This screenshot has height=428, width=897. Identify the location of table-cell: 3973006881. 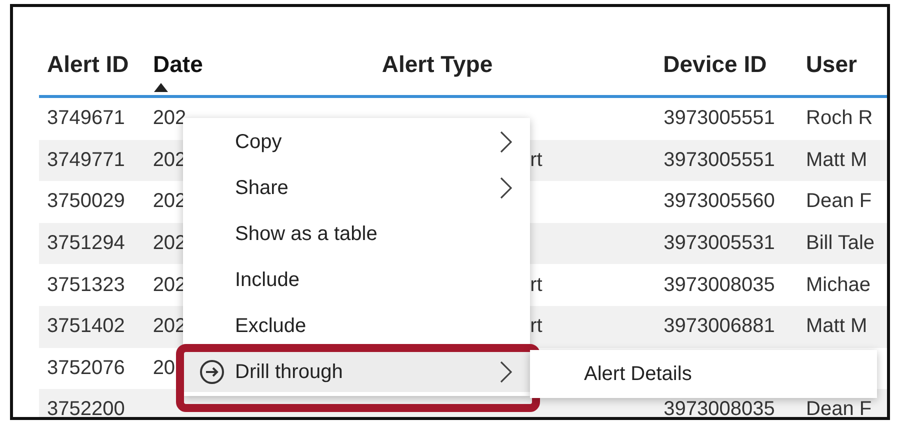
(719, 326).